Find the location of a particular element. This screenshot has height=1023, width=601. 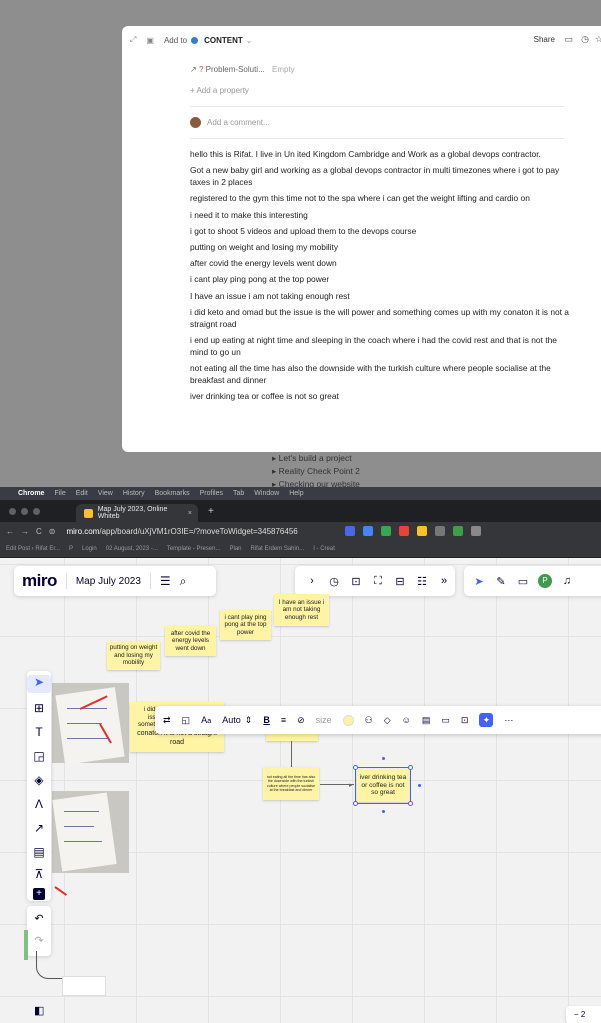

forward-icon: → is located at coordinates (25, 531).